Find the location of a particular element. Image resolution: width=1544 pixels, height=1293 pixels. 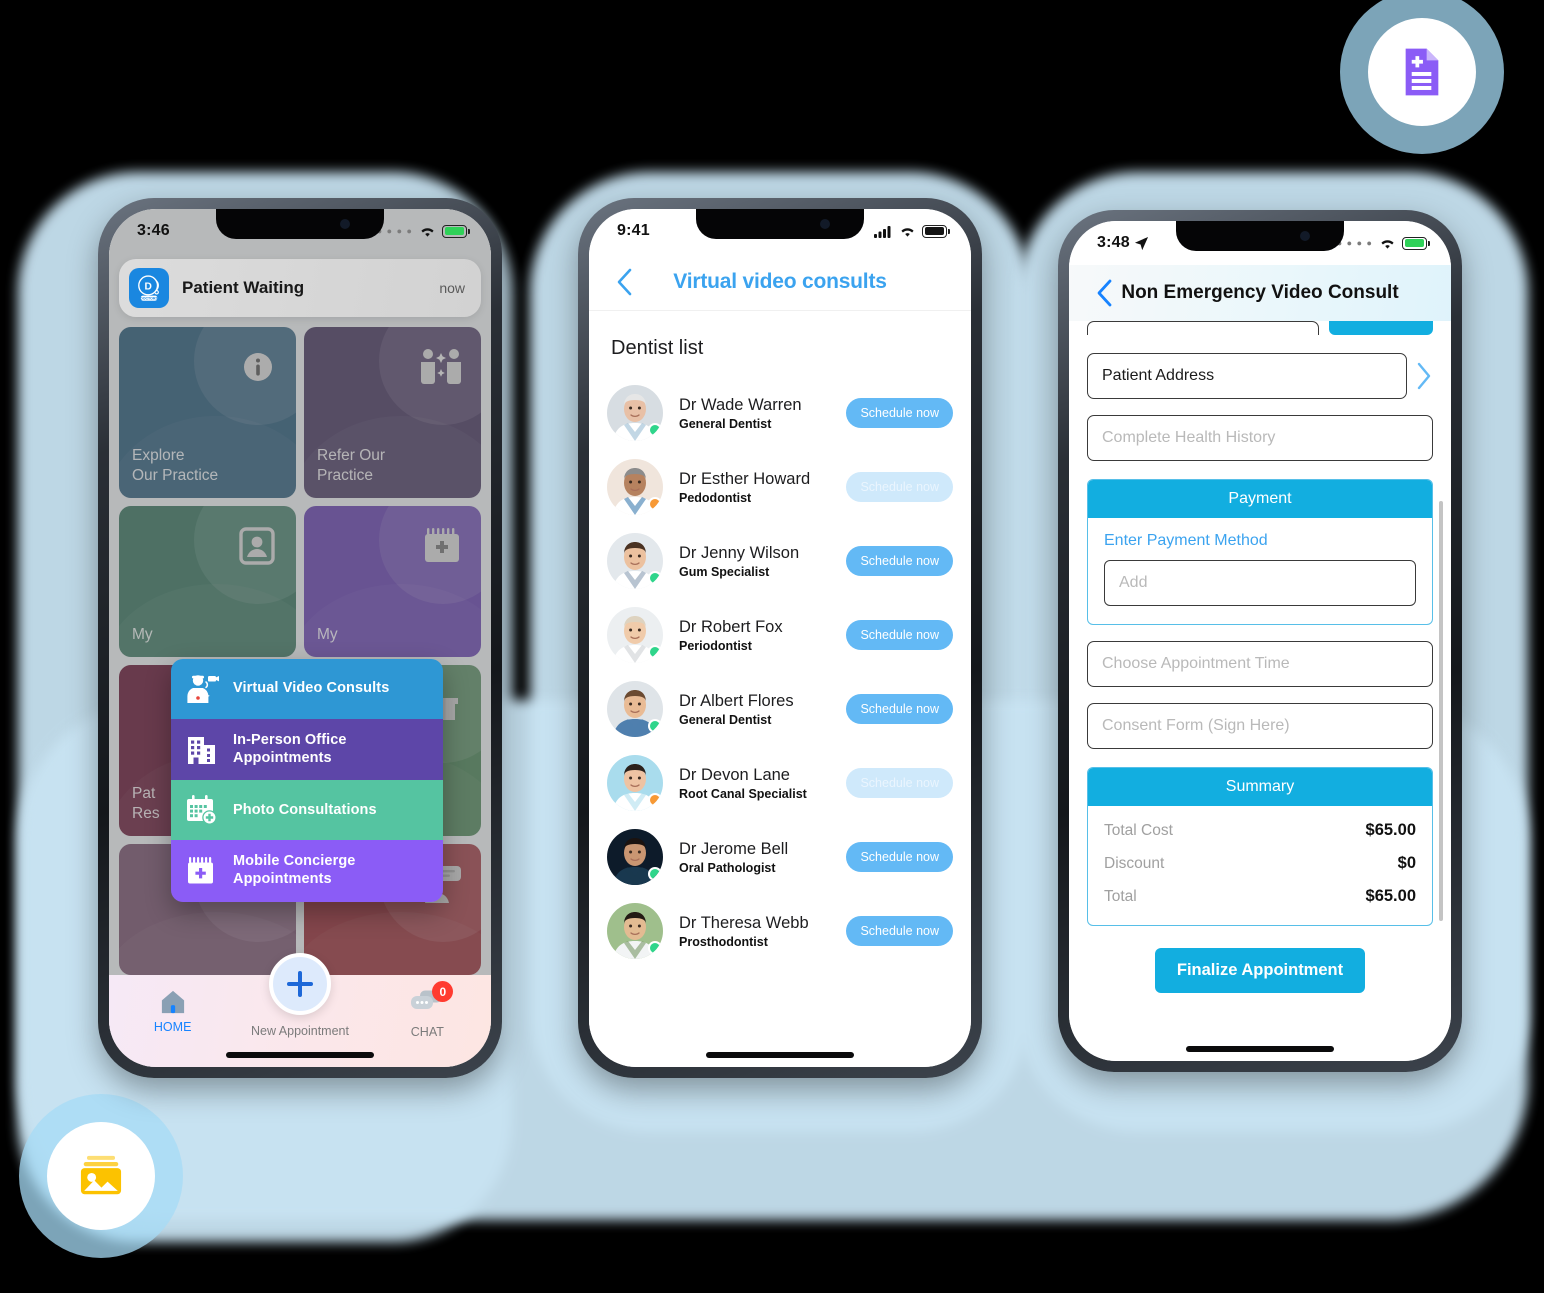

summary-row-label: Total Cost is located at coordinates (1138, 830).